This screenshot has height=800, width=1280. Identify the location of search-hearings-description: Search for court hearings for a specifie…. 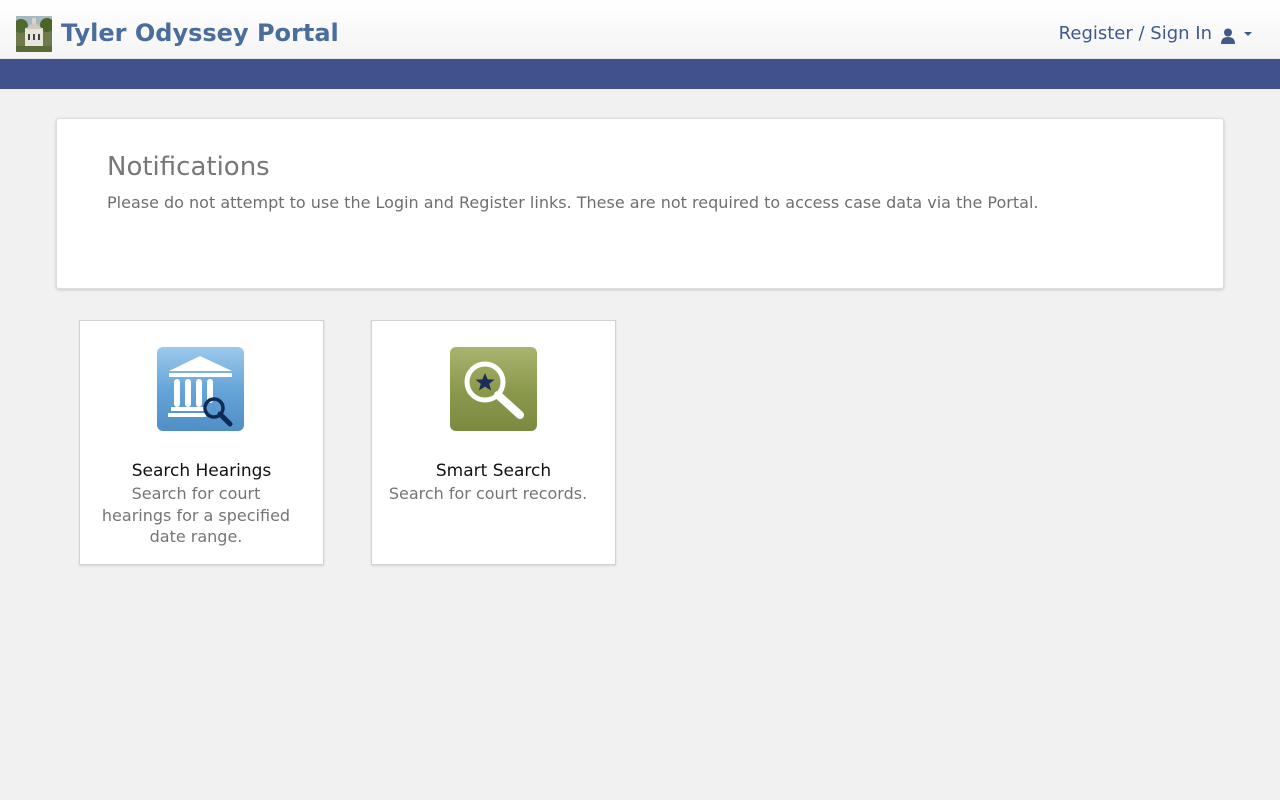
(196, 515).